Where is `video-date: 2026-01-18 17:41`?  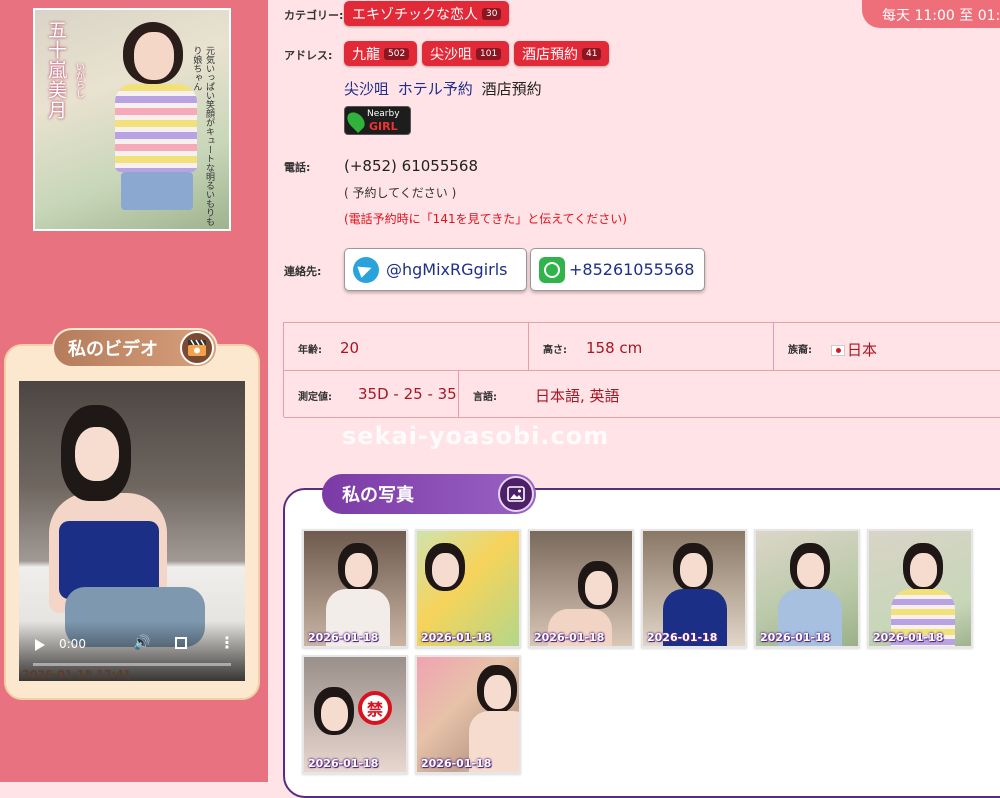
video-date: 2026-01-18 17:41 is located at coordinates (77, 674).